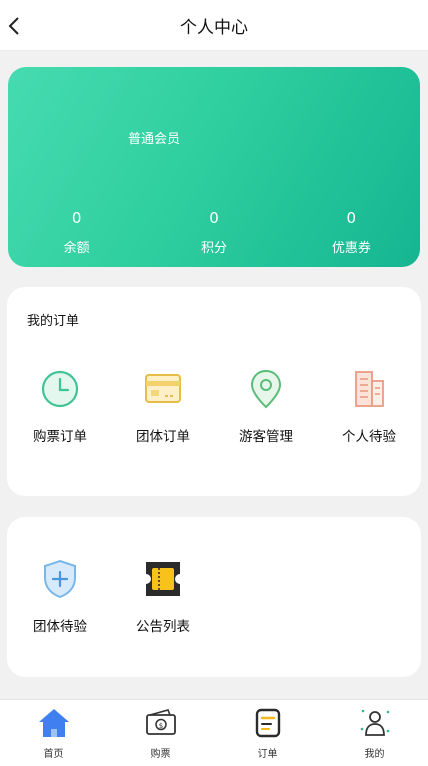  I want to click on member-stats: 0 余额 0 积分 0 优惠券, so click(214, 231).